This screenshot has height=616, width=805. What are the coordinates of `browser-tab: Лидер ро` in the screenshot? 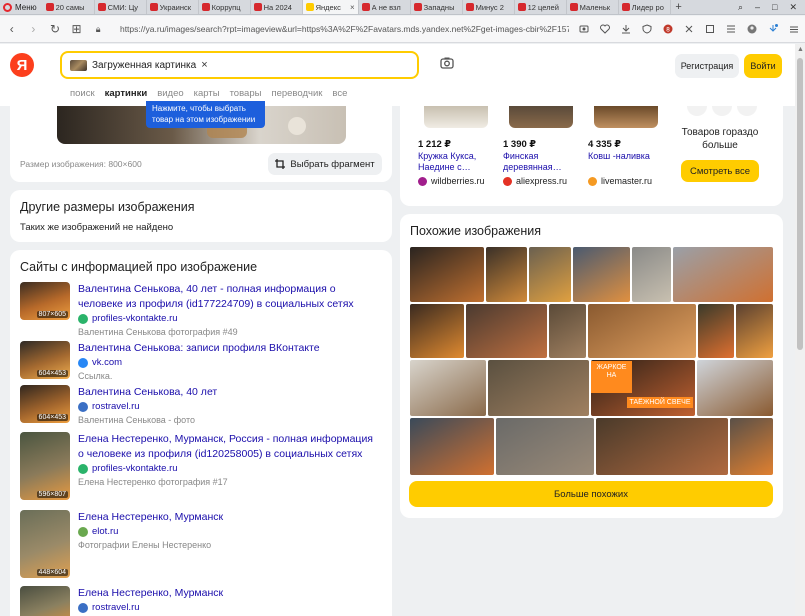 It's located at (645, 7).